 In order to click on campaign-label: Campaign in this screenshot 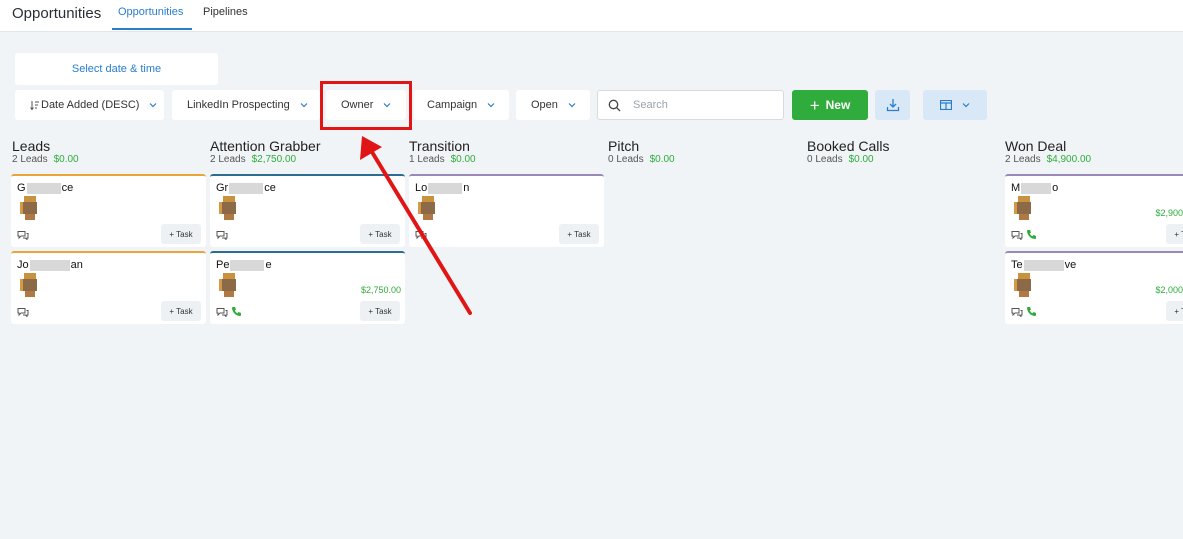, I will do `click(452, 105)`.